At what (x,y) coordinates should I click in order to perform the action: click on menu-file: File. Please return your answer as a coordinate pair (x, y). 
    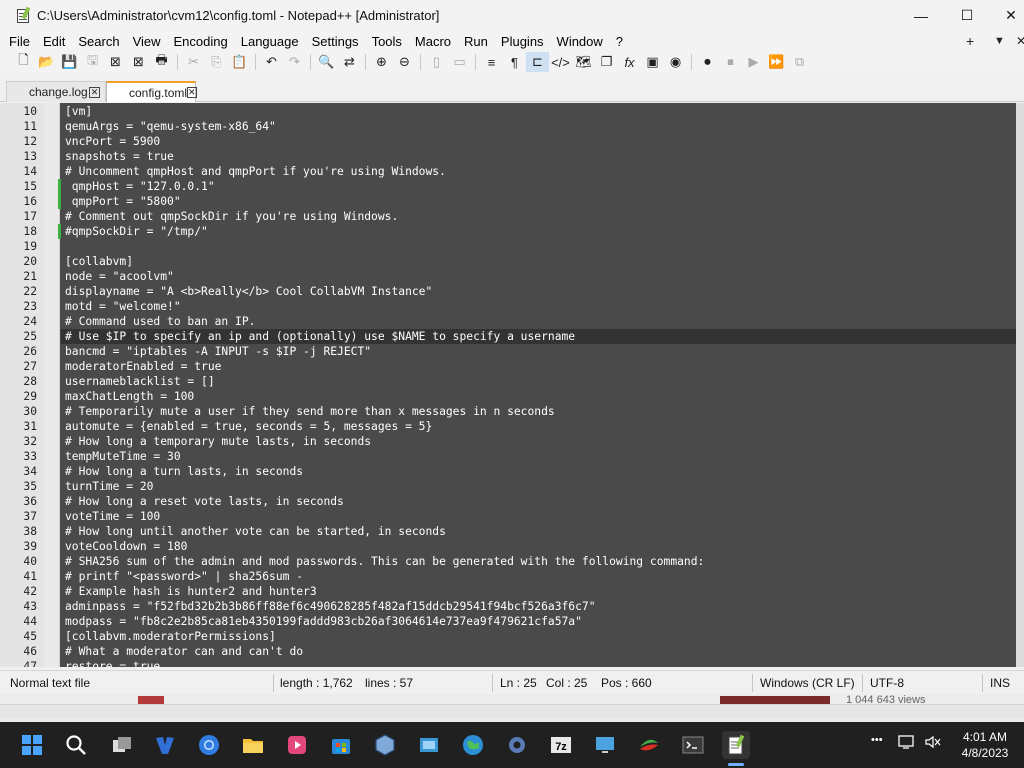
    Looking at the image, I should click on (19, 41).